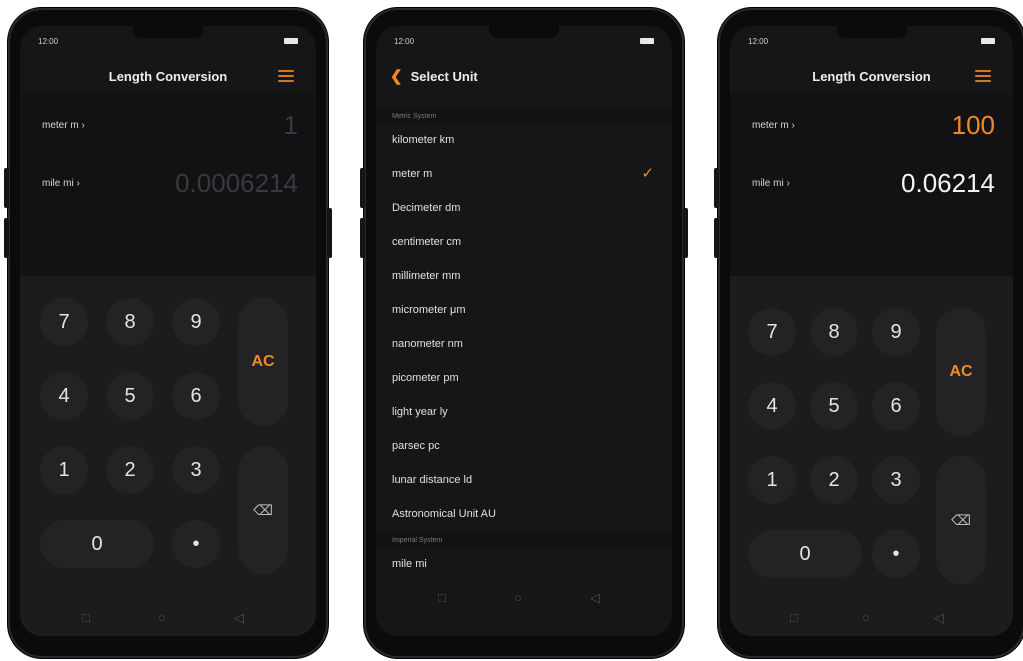 The height and width of the screenshot is (661, 1023). What do you see at coordinates (524, 413) in the screenshot?
I see `unit-item-light-year: light year ly` at bounding box center [524, 413].